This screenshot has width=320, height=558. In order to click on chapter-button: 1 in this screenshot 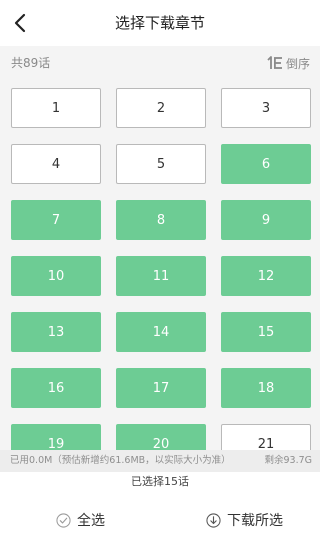, I will do `click(56, 108)`.